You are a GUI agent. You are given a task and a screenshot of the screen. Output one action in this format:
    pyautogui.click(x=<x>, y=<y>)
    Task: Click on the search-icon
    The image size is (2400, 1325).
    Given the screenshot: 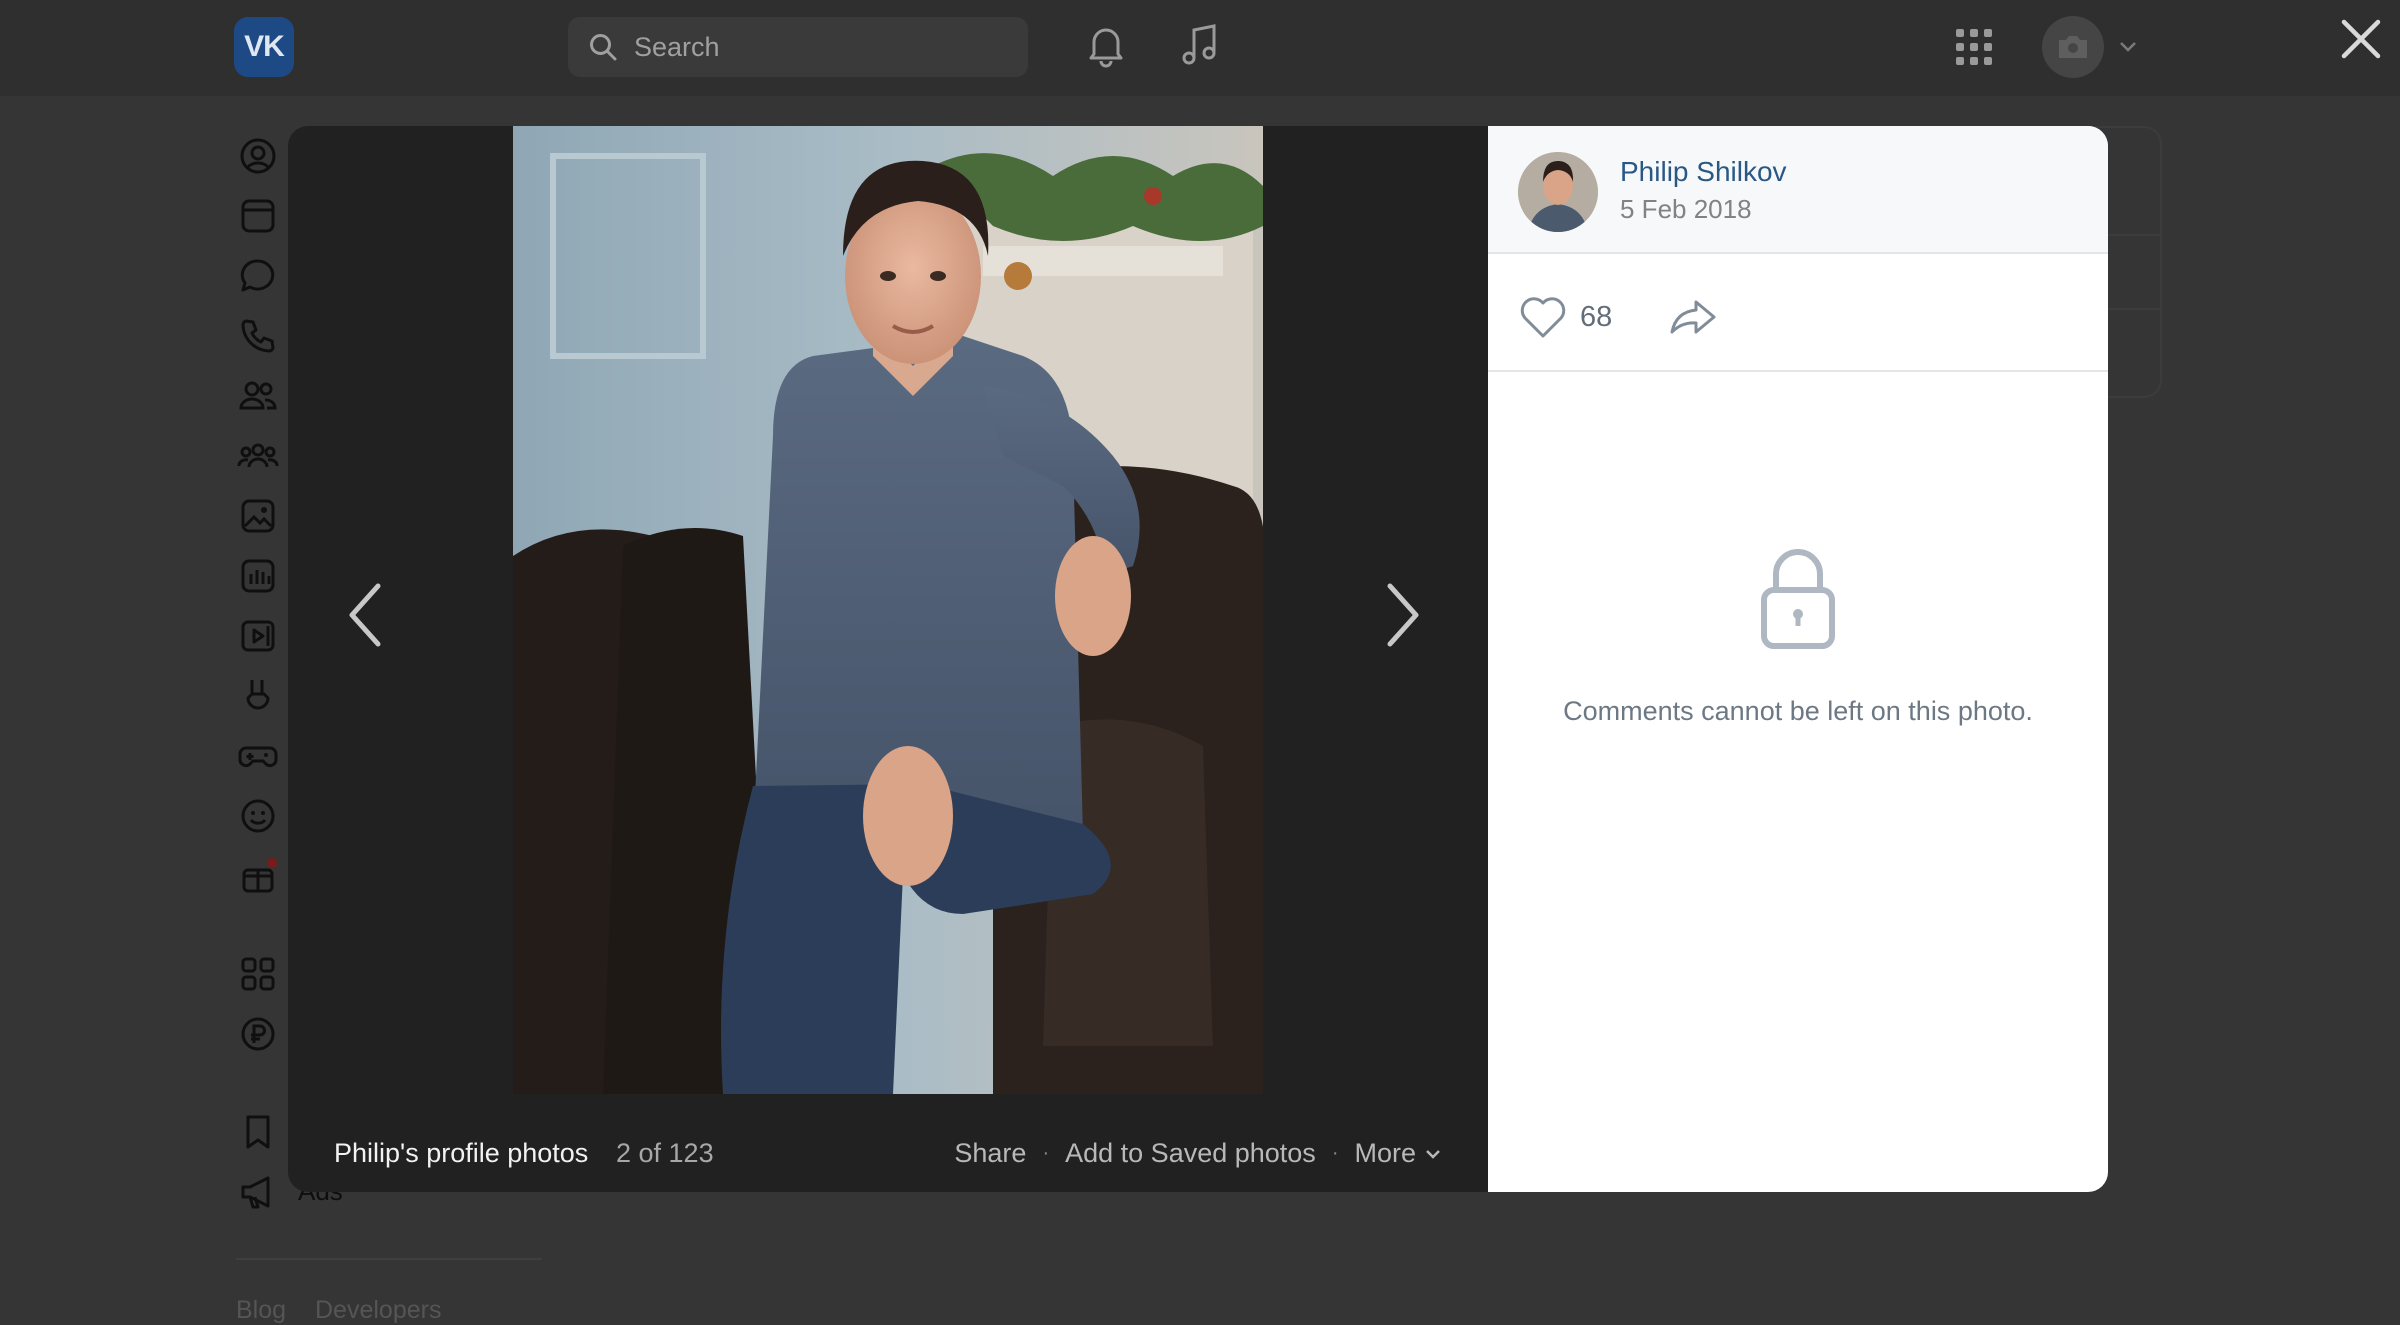 What is the action you would take?
    pyautogui.click(x=603, y=47)
    